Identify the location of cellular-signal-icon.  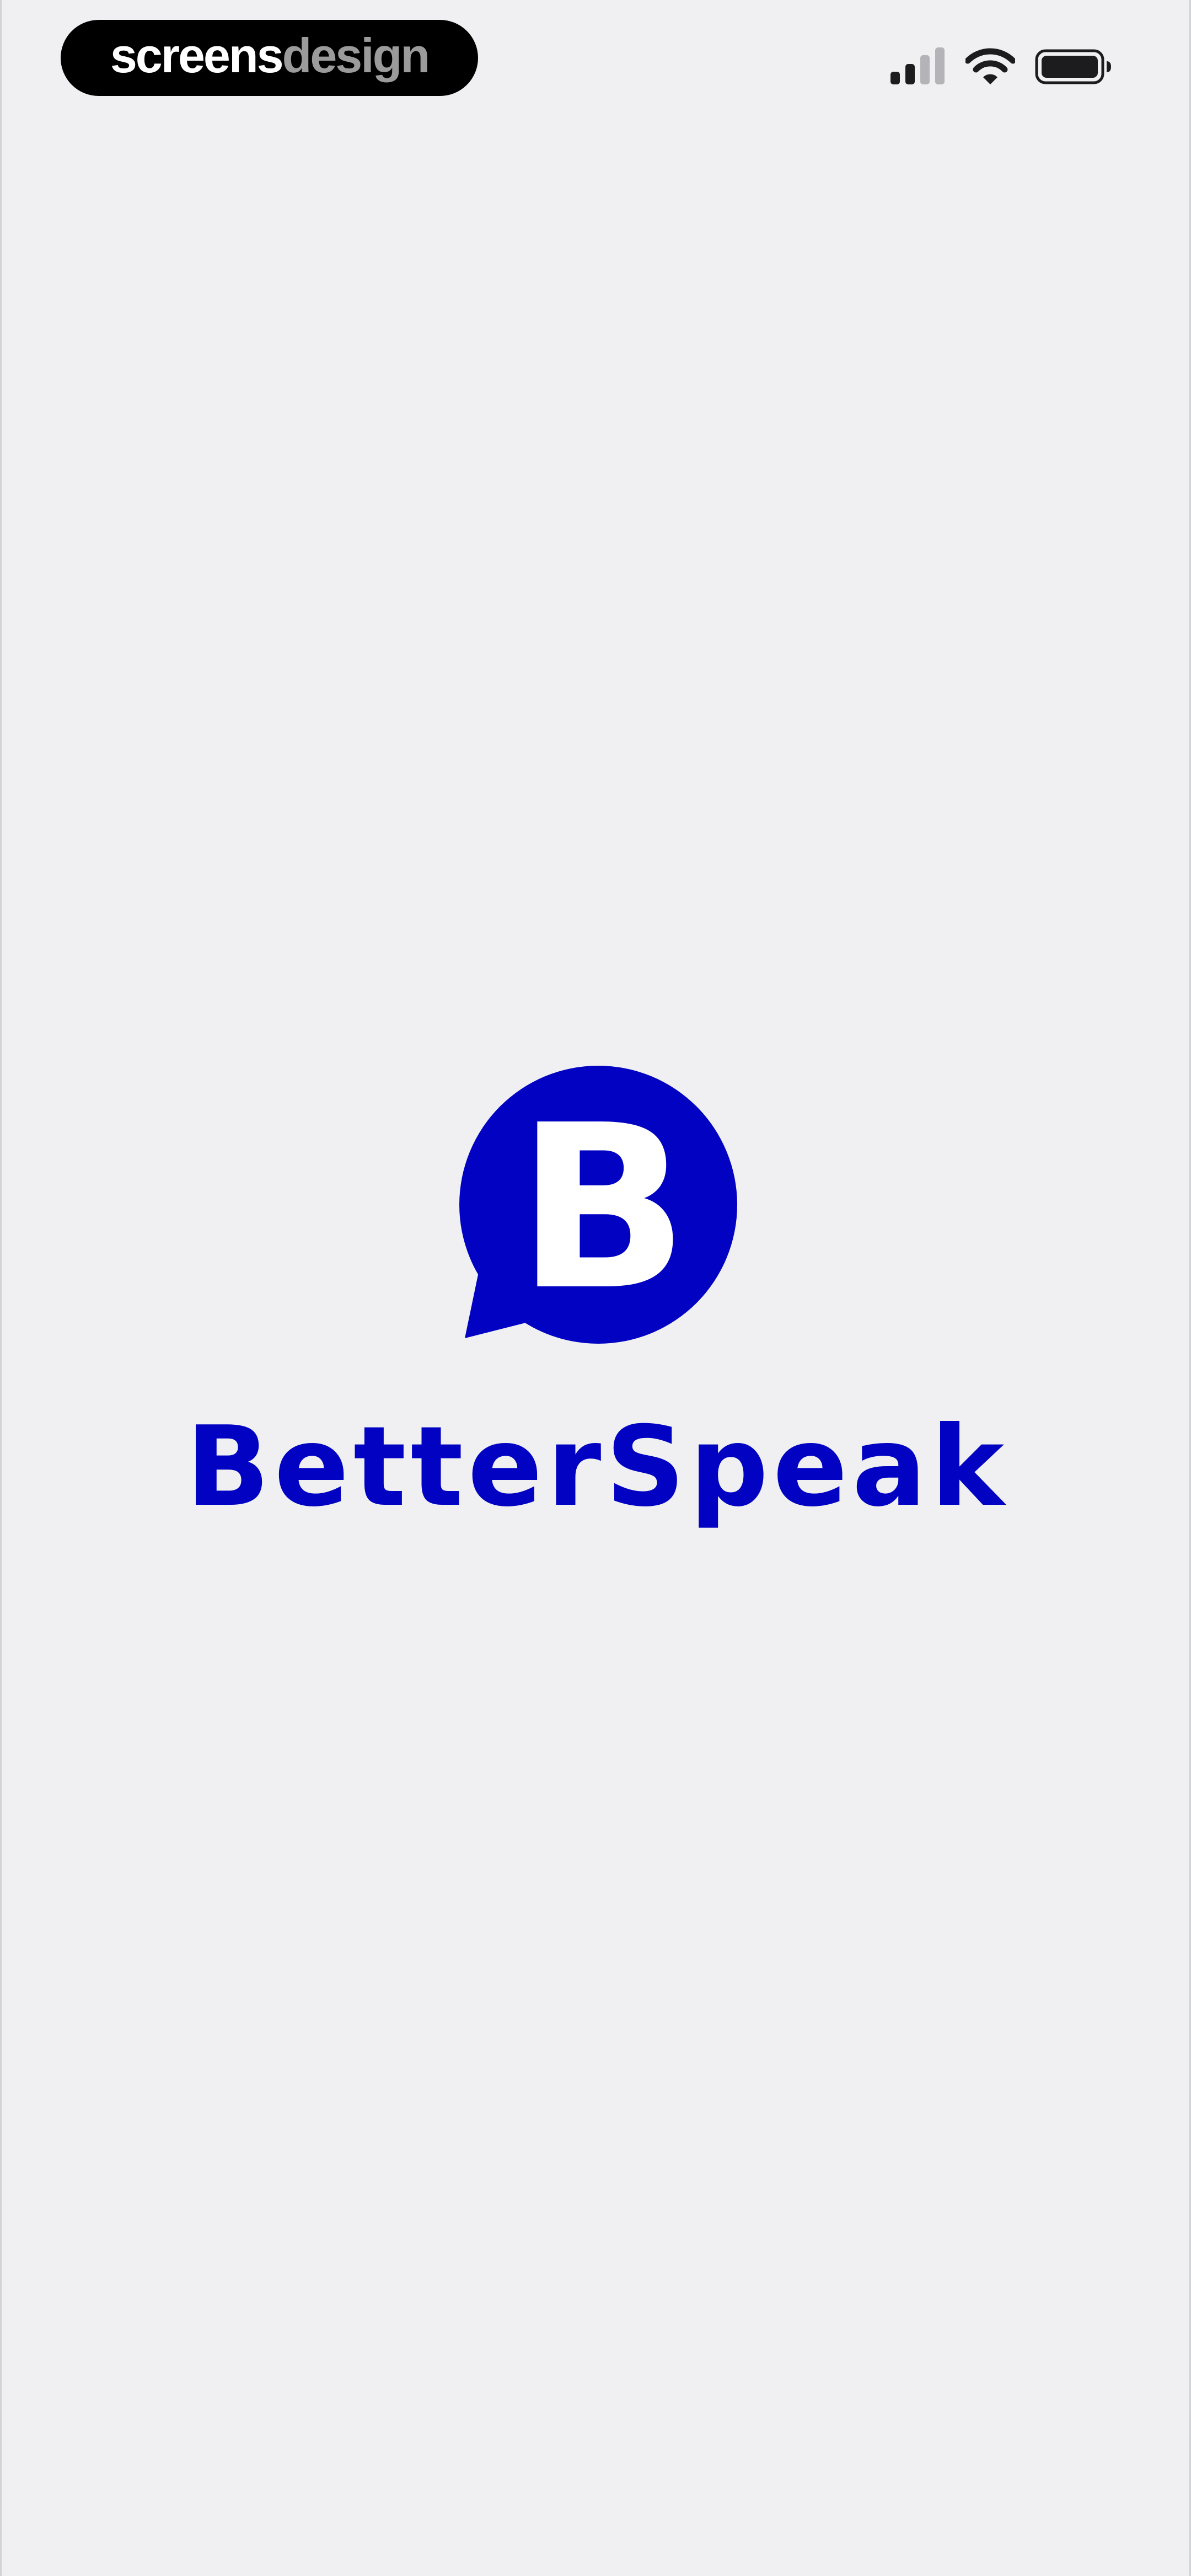
(918, 66).